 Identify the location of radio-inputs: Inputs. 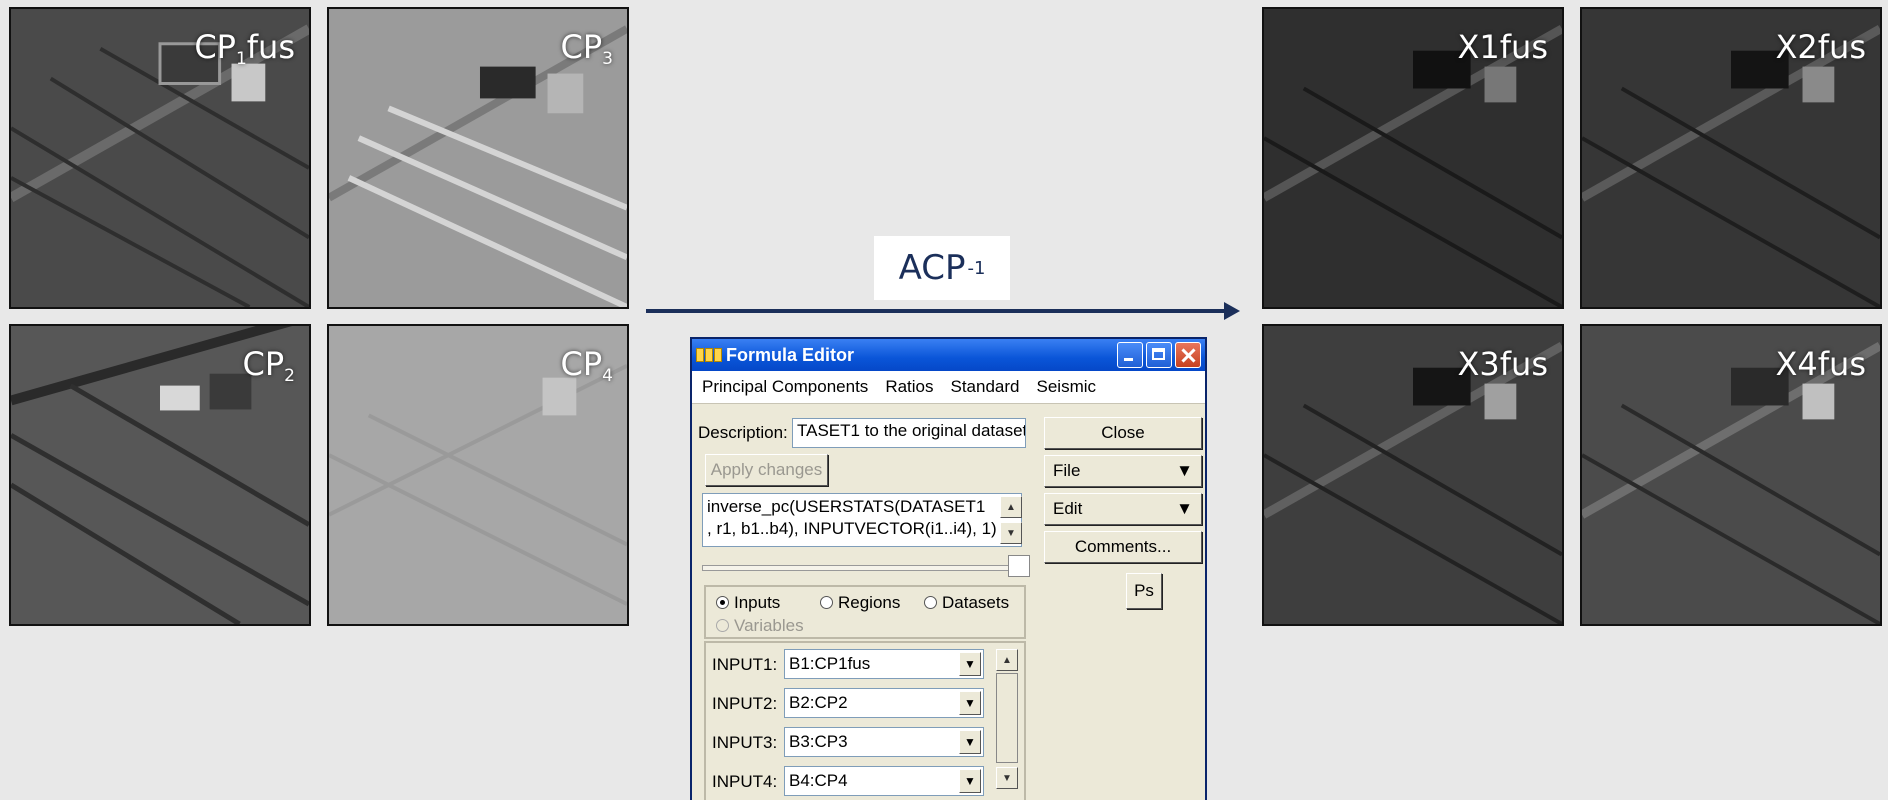
(748, 603).